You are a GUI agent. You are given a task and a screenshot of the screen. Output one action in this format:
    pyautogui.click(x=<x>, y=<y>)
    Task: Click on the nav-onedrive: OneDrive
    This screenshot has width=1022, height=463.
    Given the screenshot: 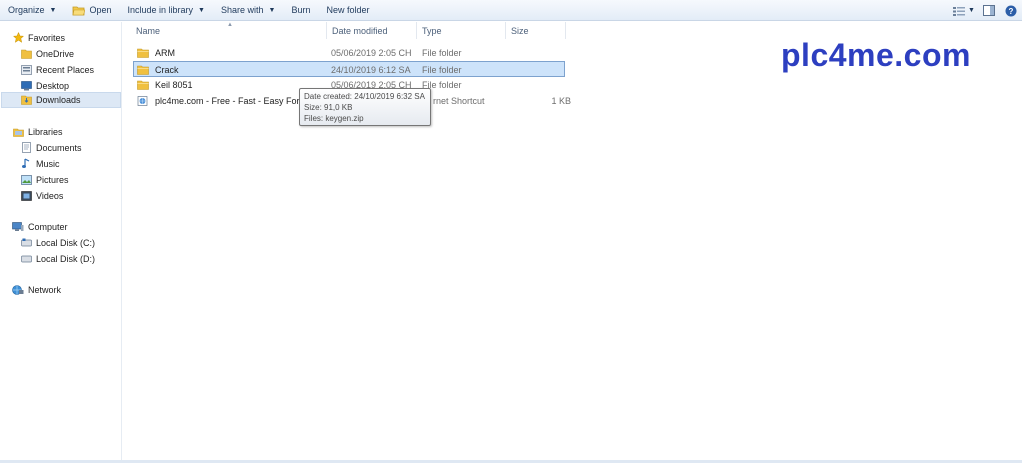 What is the action you would take?
    pyautogui.click(x=47, y=53)
    